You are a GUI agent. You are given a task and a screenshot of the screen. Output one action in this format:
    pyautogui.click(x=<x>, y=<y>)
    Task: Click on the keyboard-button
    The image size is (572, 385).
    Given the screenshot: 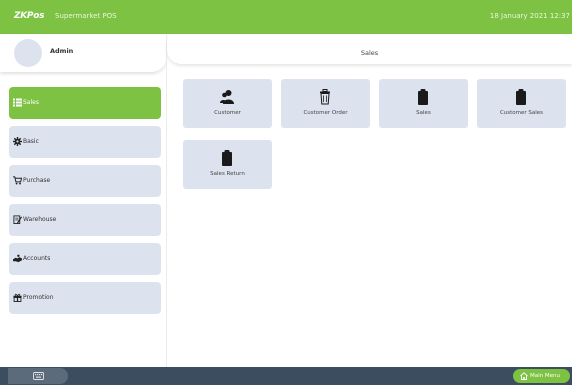 What is the action you would take?
    pyautogui.click(x=38, y=376)
    